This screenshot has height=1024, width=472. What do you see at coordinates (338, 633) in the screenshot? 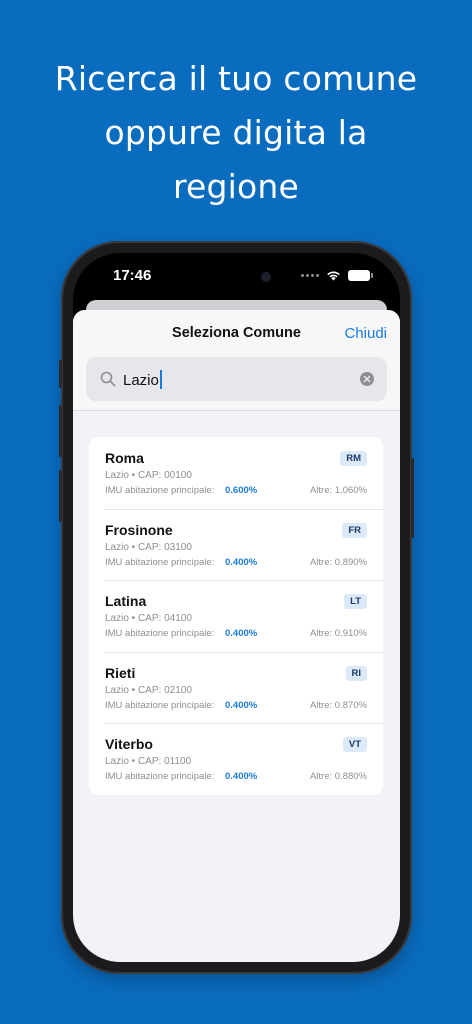
I see `altre-value: Altre: 0.910%` at bounding box center [338, 633].